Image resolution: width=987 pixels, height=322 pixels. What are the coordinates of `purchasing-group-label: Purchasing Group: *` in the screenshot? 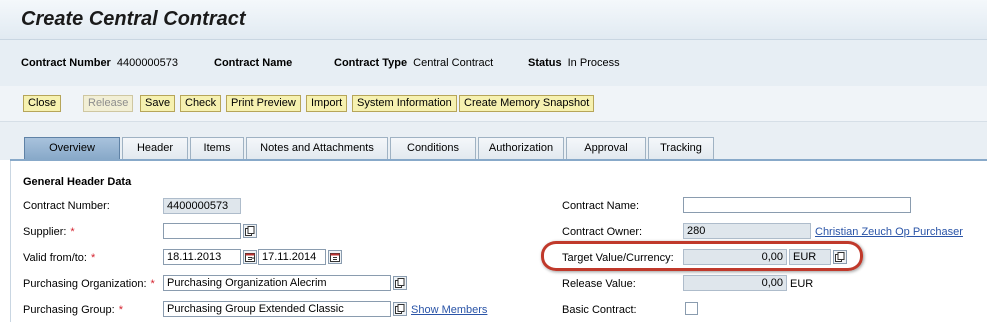 It's located at (73, 310).